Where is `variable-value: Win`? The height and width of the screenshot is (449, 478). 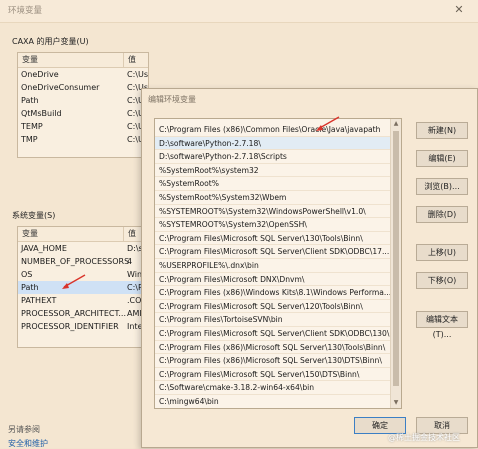
variable-value: Win is located at coordinates (135, 274).